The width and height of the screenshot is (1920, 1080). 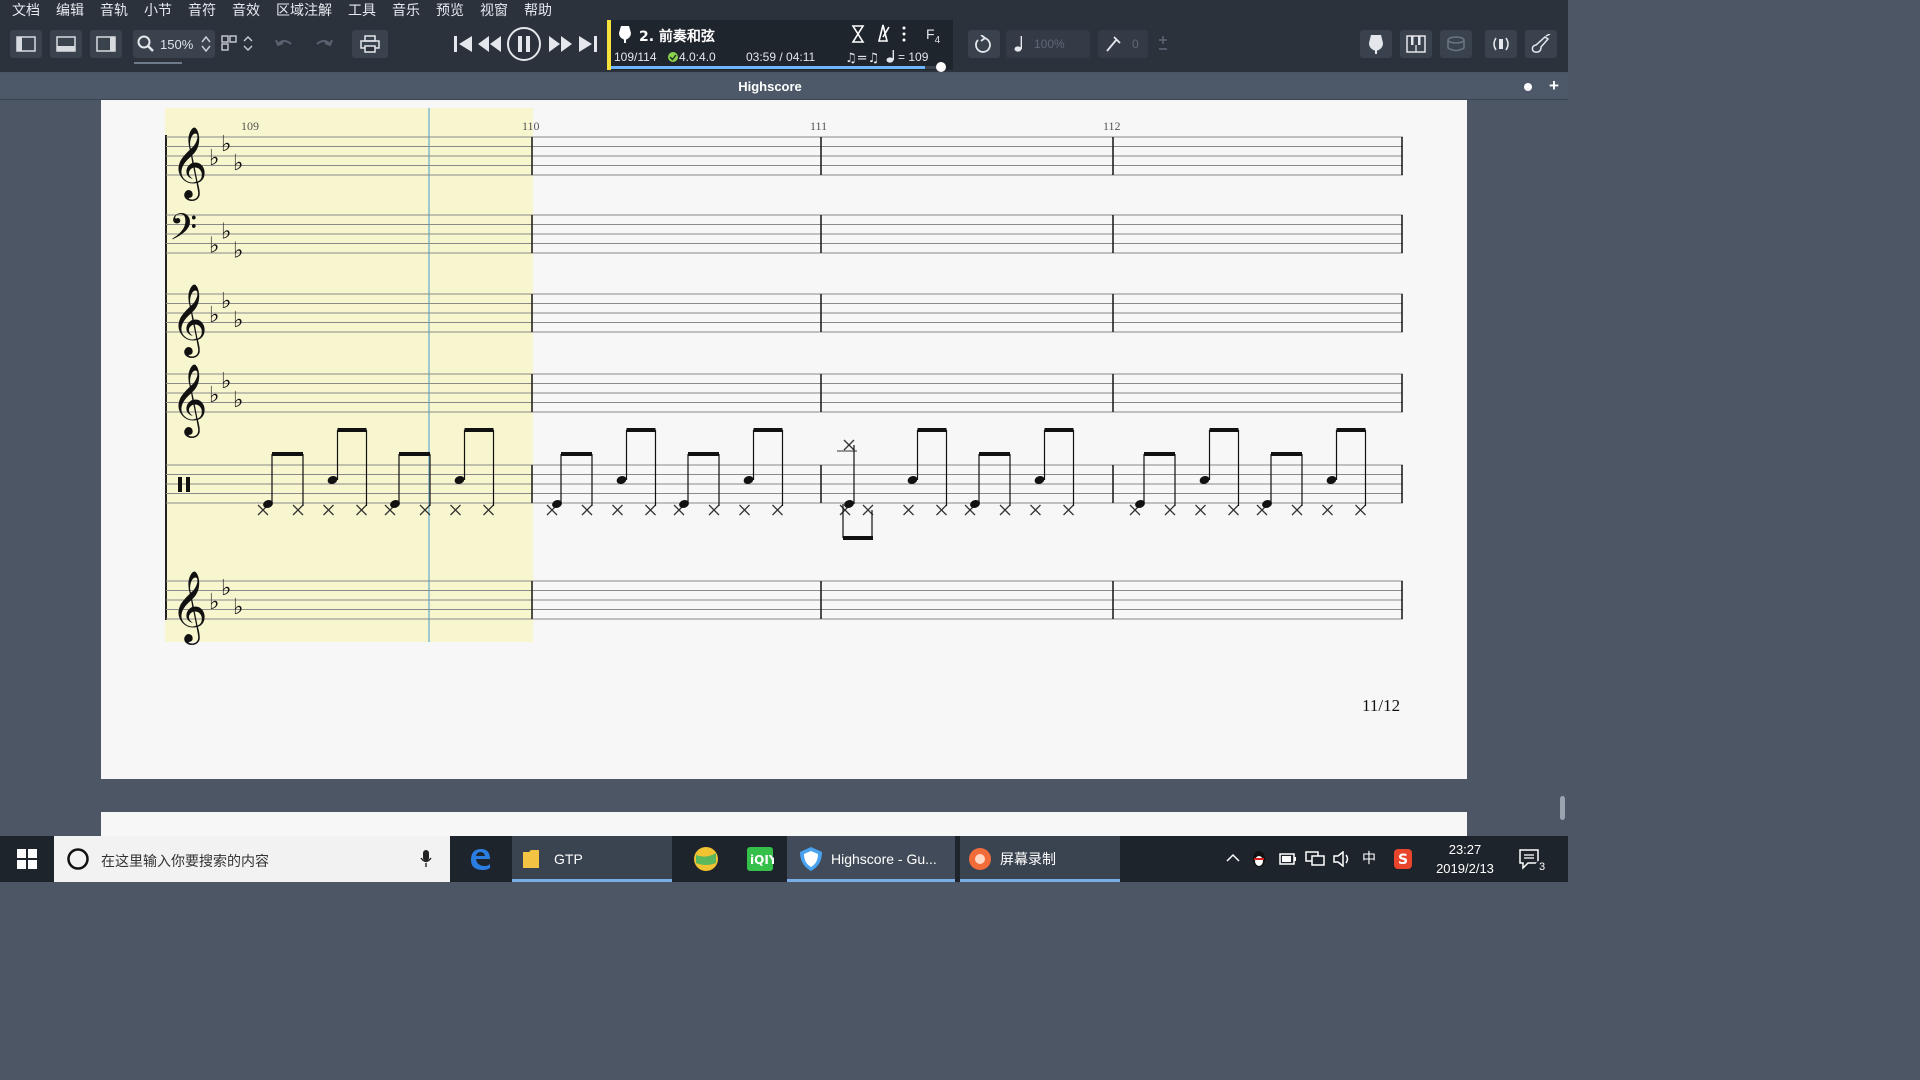 I want to click on new-document-button: +, so click(x=1554, y=86).